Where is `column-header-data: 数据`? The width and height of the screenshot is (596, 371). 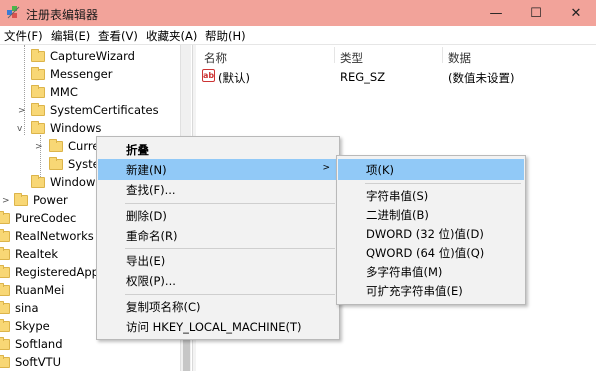
column-header-data: 数据 is located at coordinates (459, 58).